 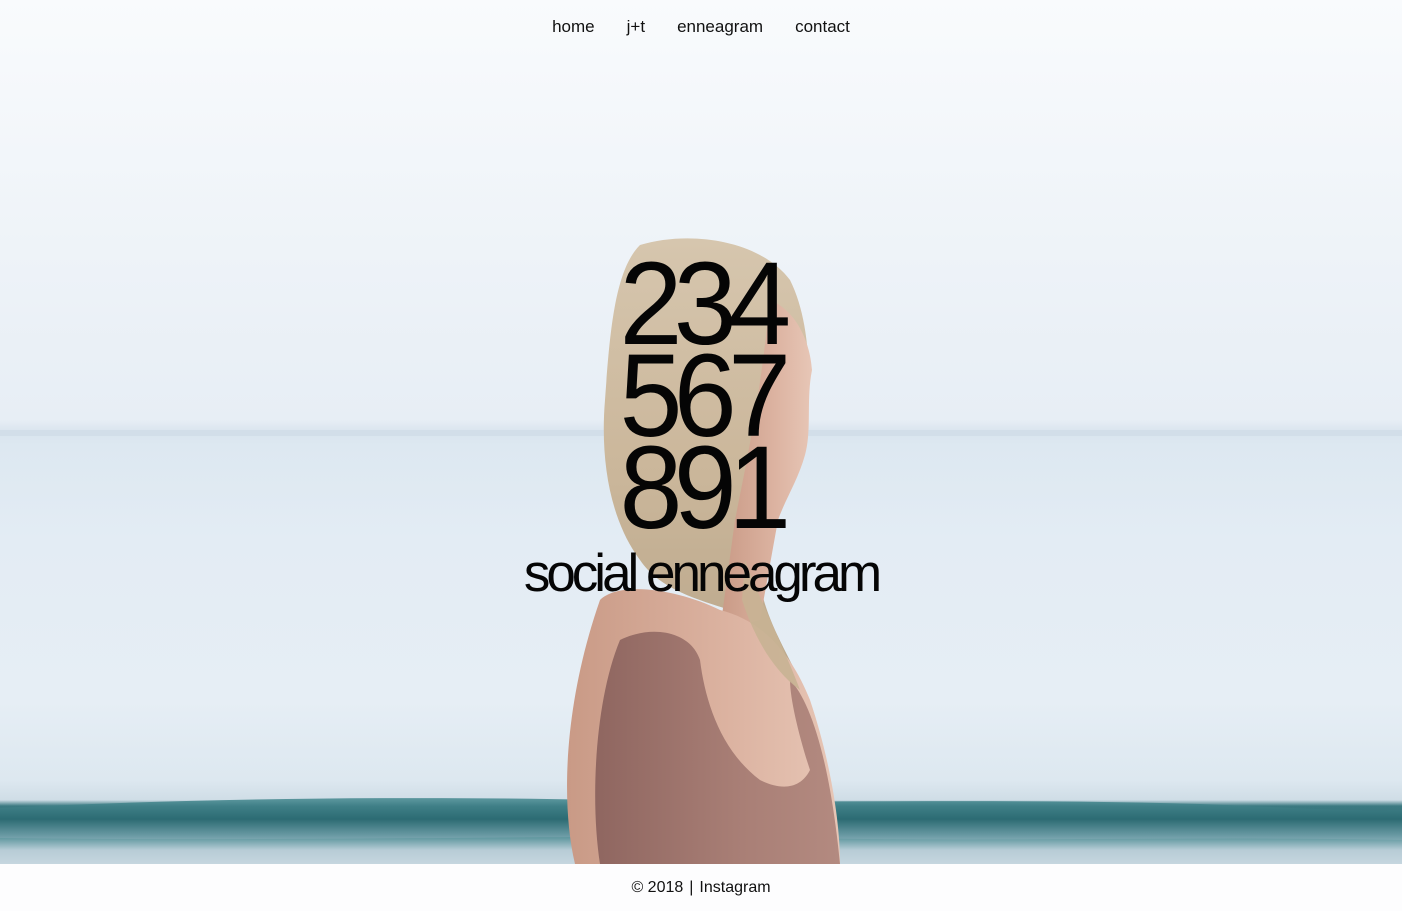 I want to click on nav-link-j-and-t: j+t, so click(x=636, y=27).